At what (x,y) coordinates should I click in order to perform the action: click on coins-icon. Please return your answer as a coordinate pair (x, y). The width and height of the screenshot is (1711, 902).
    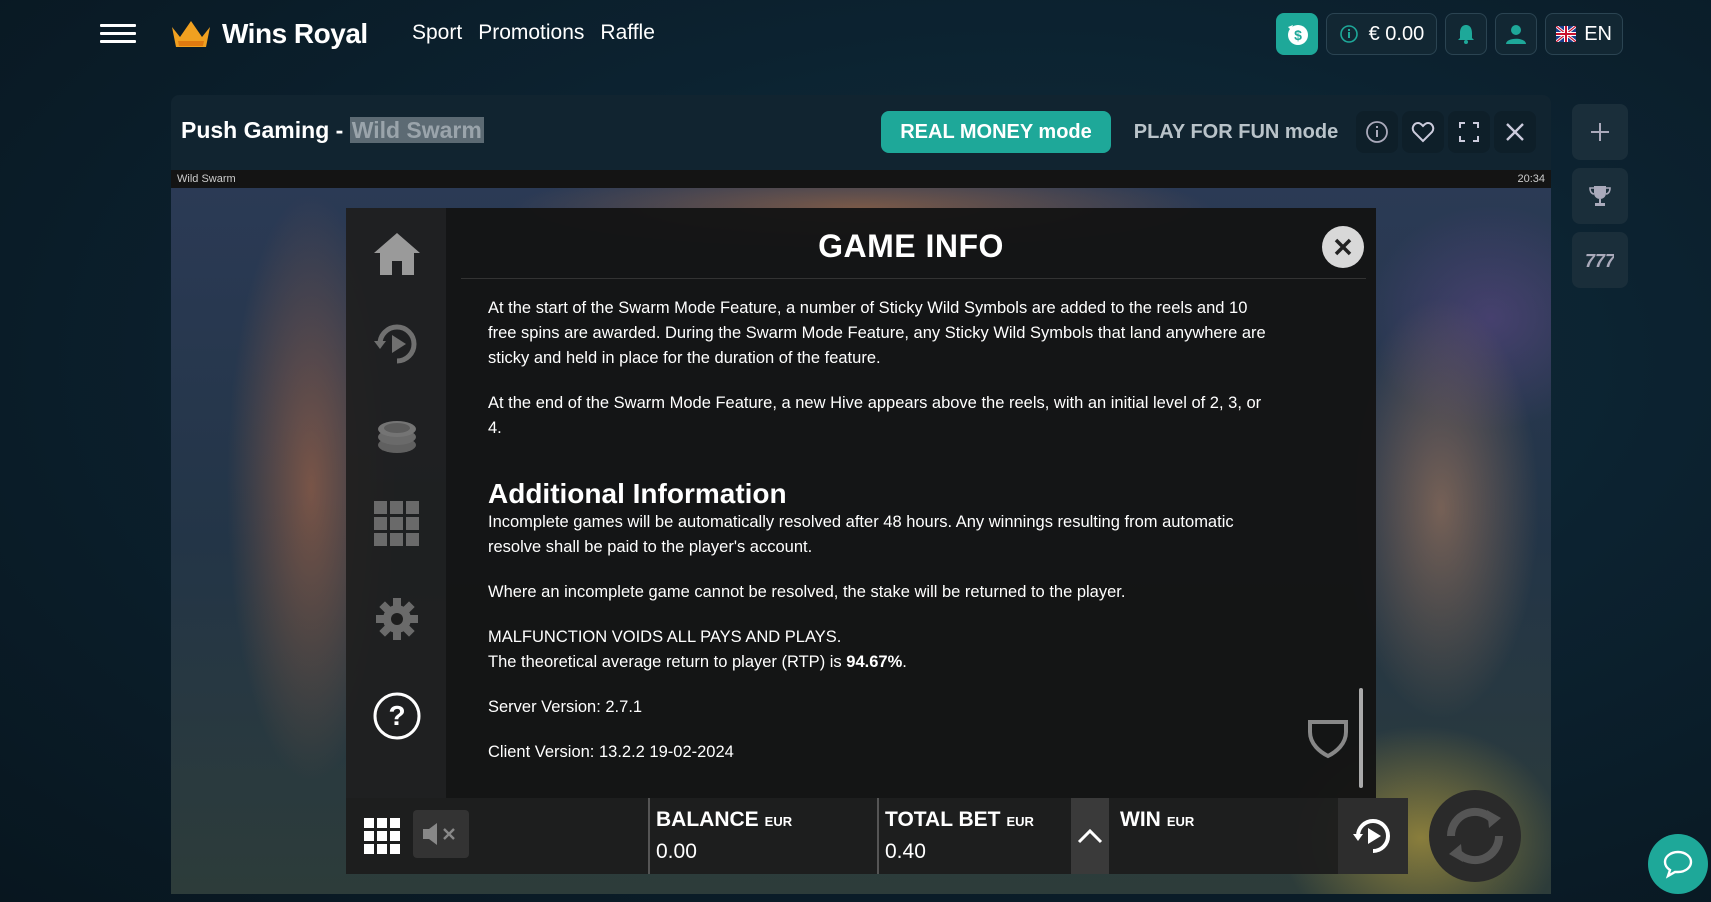
    Looking at the image, I should click on (397, 437).